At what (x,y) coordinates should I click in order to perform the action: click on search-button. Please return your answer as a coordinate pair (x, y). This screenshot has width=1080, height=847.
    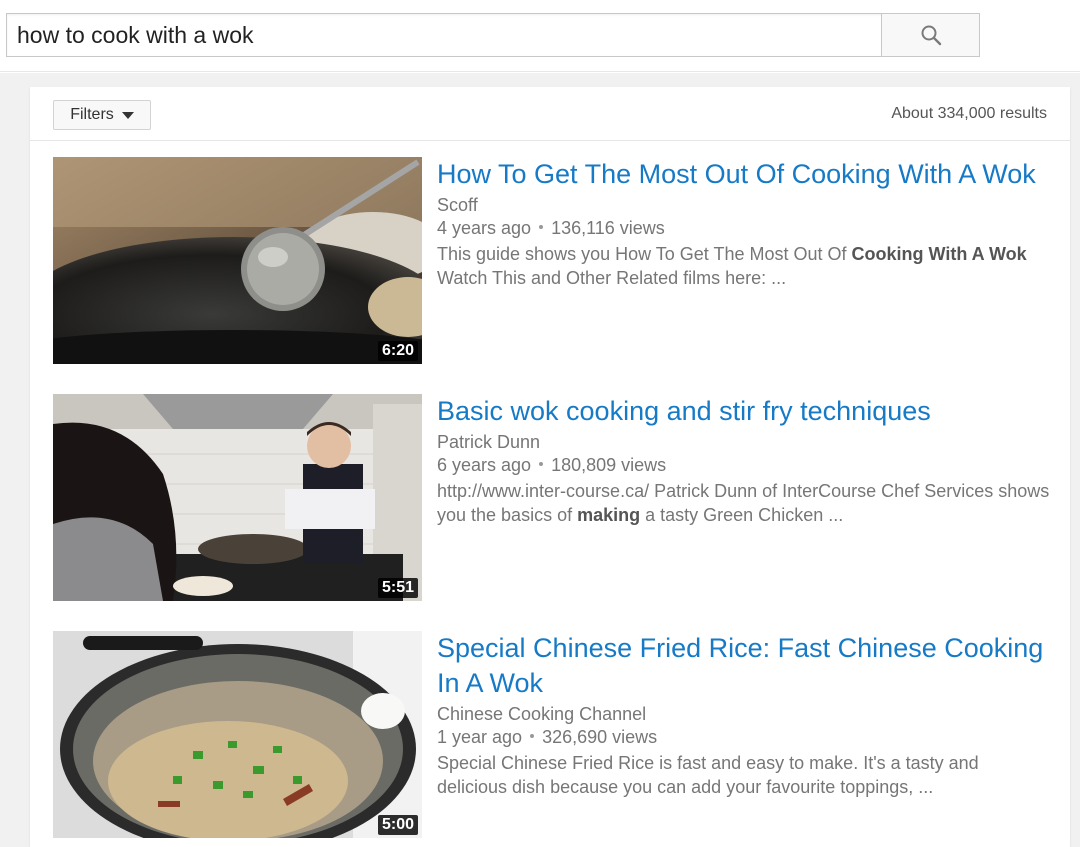
    Looking at the image, I should click on (930, 35).